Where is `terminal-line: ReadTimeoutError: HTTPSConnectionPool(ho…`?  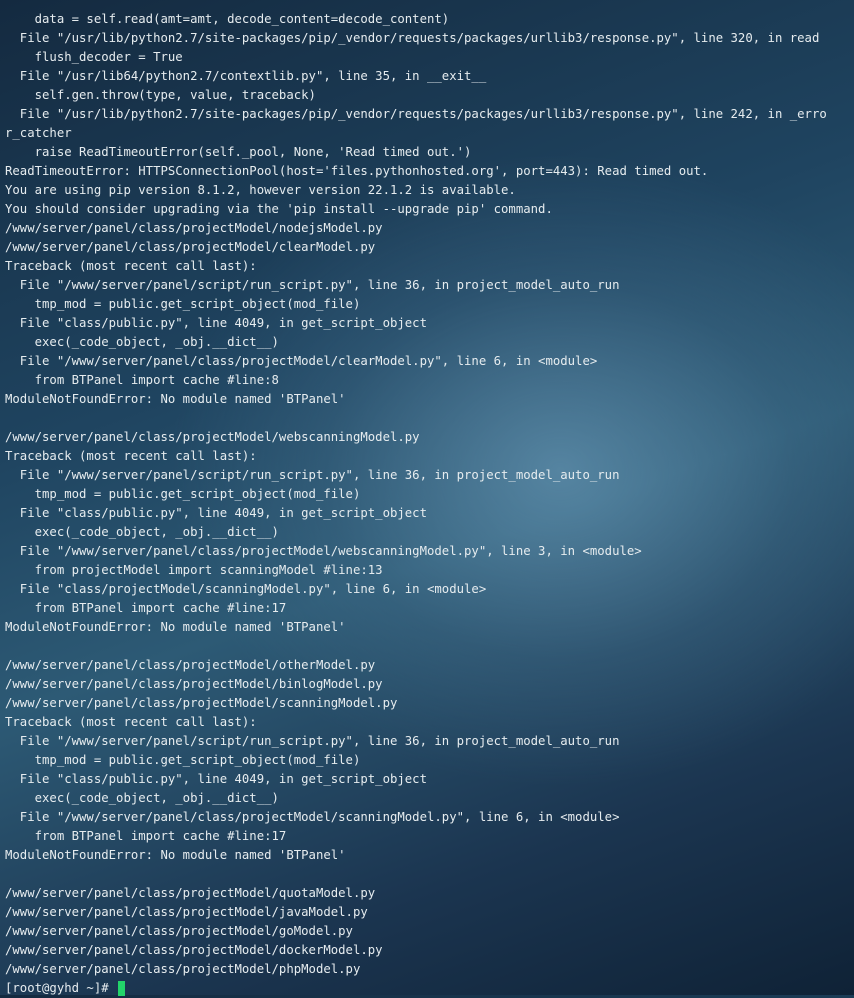
terminal-line: ReadTimeoutError: HTTPSConnectionPool(ho… is located at coordinates (357, 171).